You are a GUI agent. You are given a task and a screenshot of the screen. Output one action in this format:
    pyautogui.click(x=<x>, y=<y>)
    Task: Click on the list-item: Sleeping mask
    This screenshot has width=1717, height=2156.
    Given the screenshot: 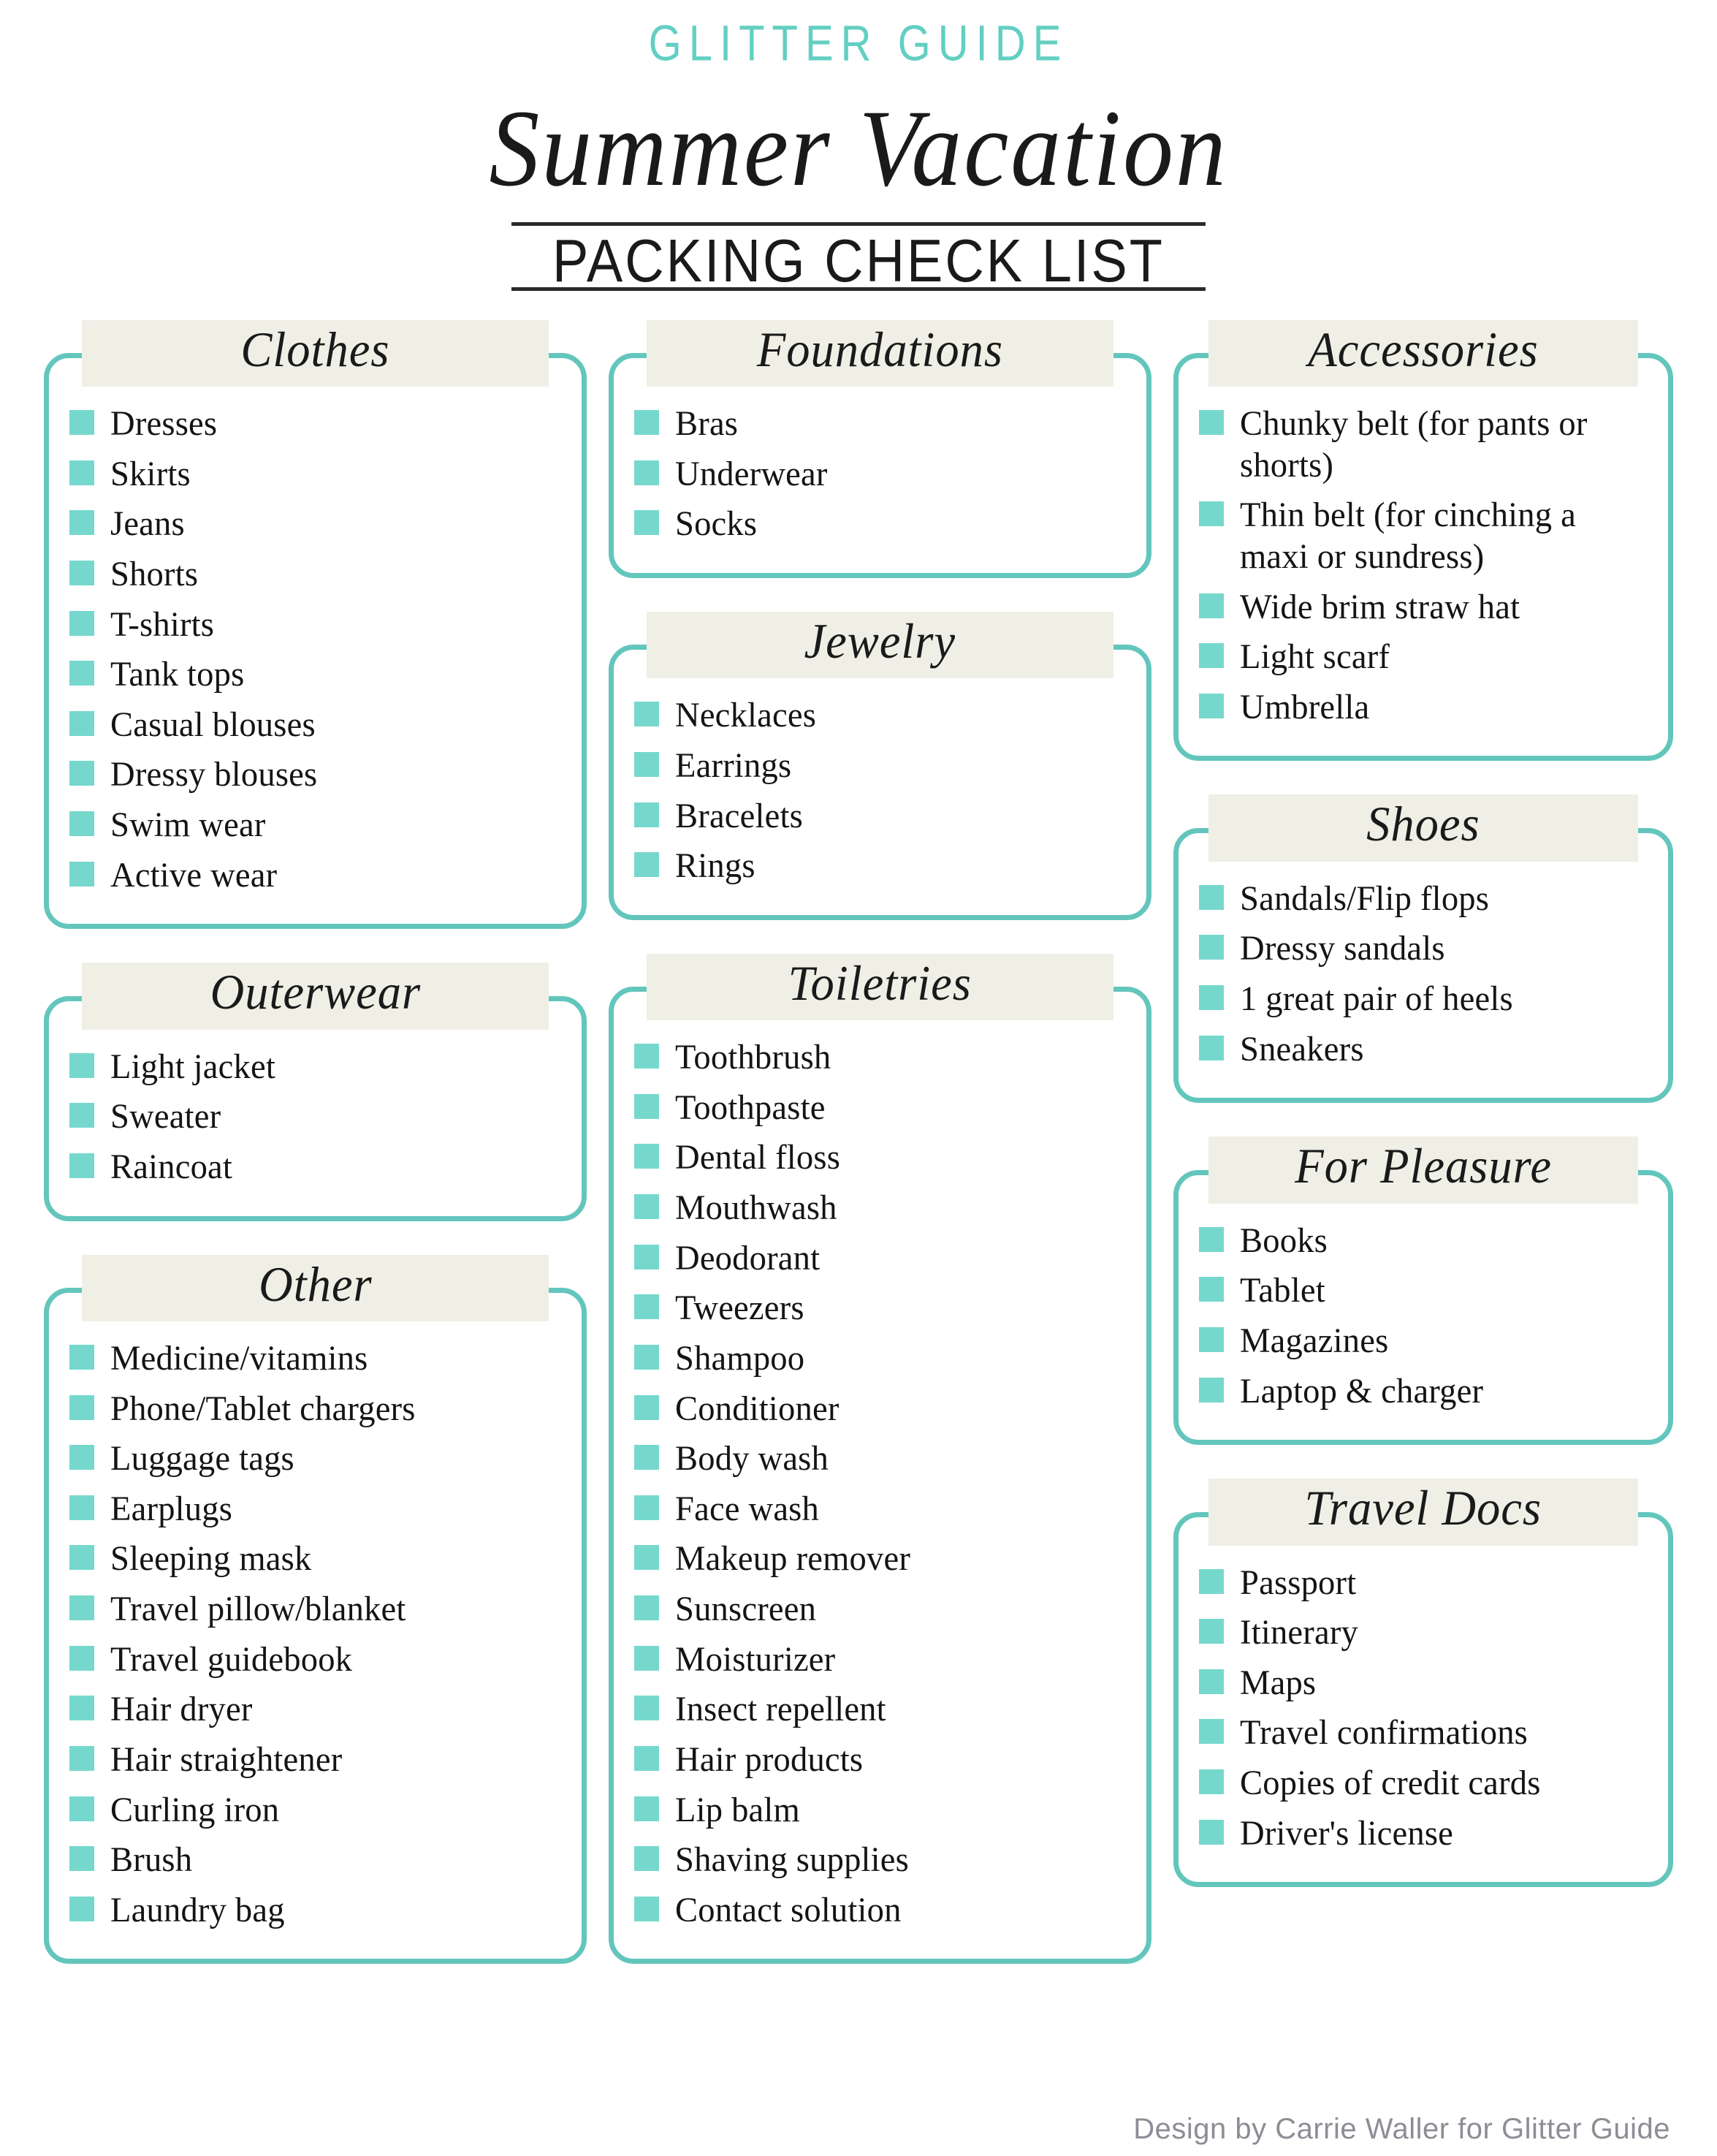 What is the action you would take?
    pyautogui.click(x=315, y=1559)
    